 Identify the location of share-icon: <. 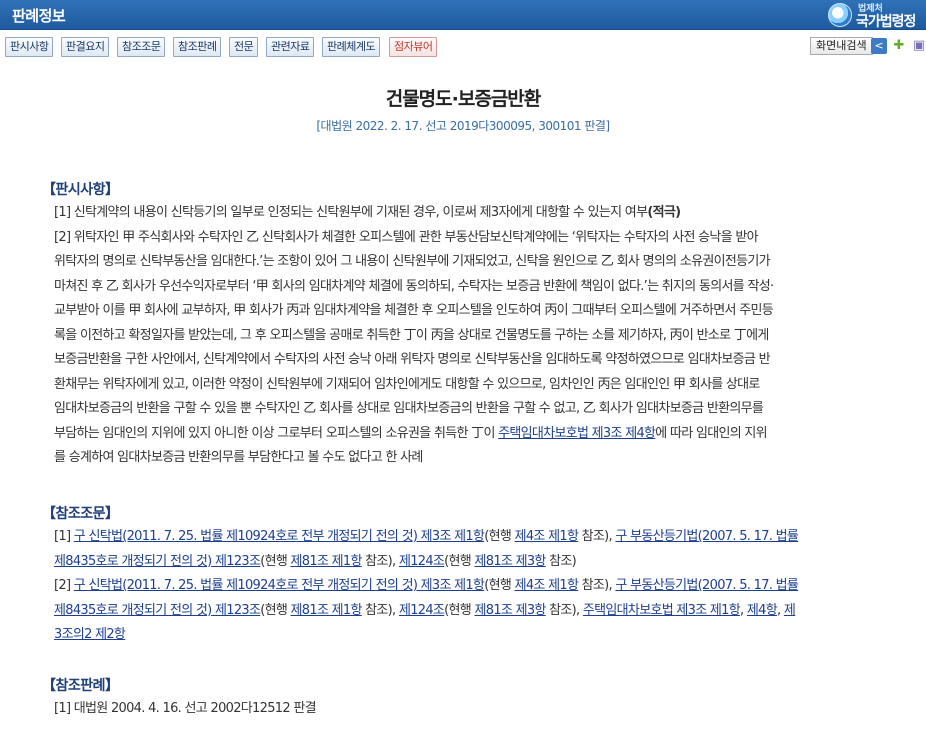
(879, 46).